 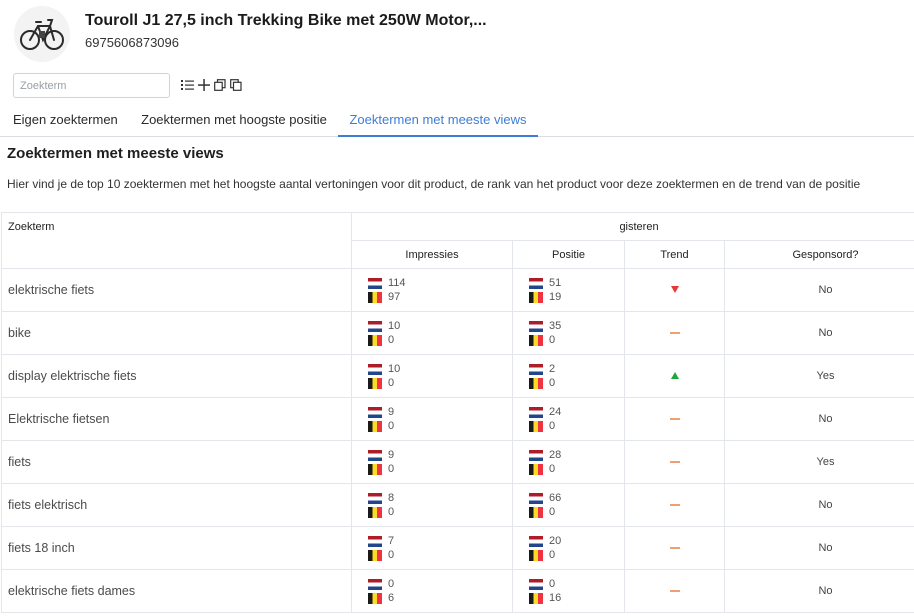 What do you see at coordinates (391, 584) in the screenshot?
I see `impressions-nl: 0` at bounding box center [391, 584].